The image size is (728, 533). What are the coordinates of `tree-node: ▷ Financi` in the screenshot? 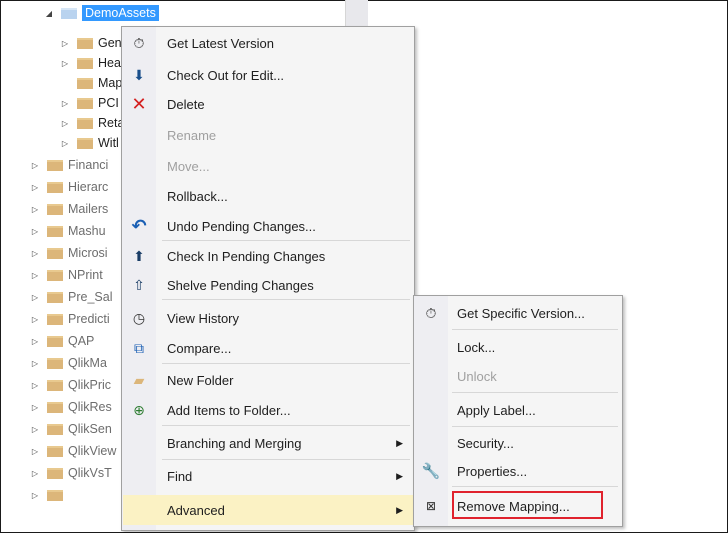 It's located at (69, 165).